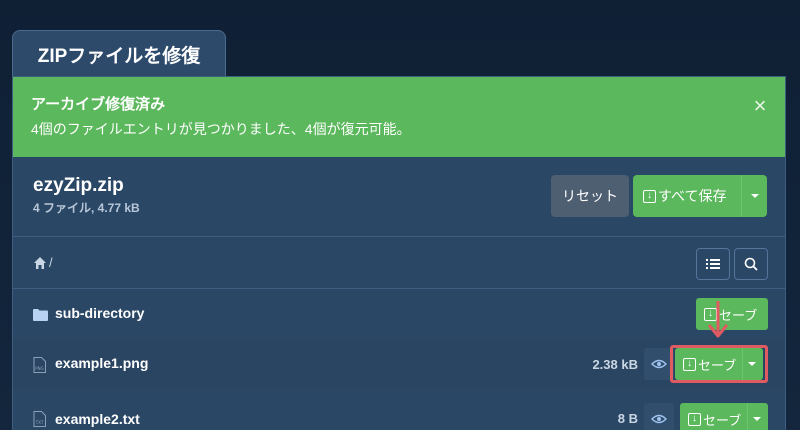 The width and height of the screenshot is (800, 430). Describe the element at coordinates (51, 262) in the screenshot. I see `breadcrumb-path: /` at that location.